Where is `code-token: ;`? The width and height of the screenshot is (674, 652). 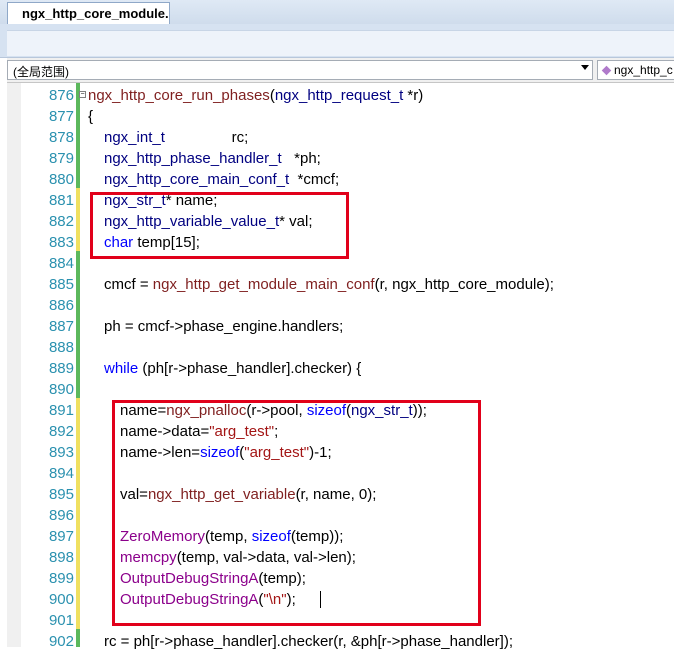 code-token: ; is located at coordinates (276, 431).